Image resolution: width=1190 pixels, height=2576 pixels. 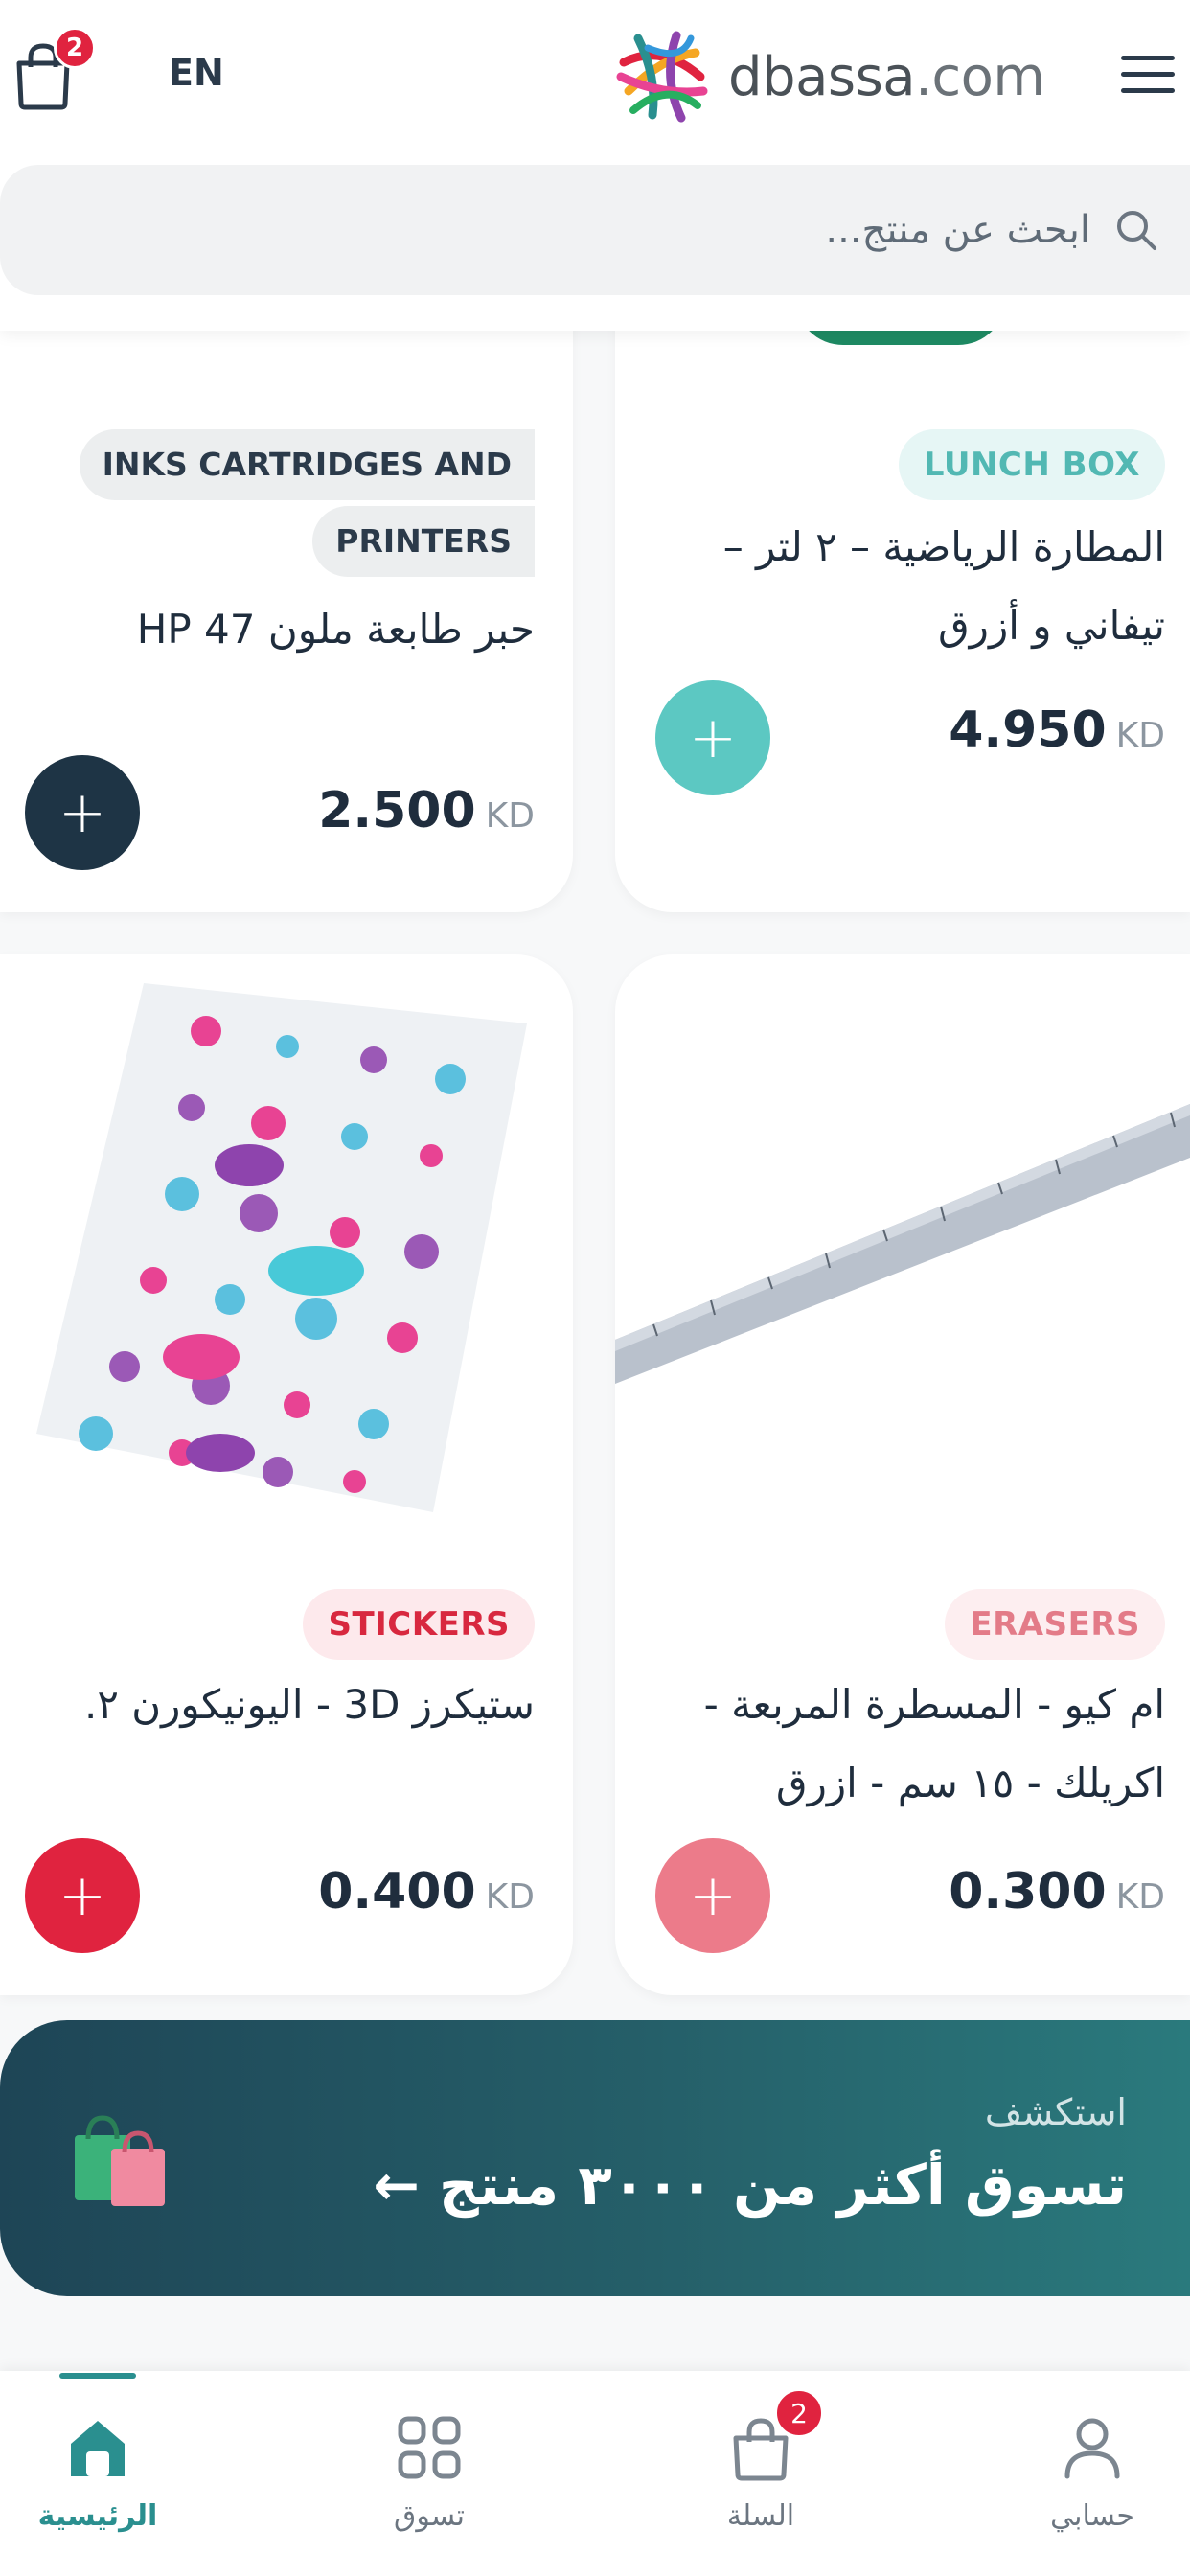 What do you see at coordinates (98, 2485) in the screenshot?
I see `nav-home: الرئيسية` at bounding box center [98, 2485].